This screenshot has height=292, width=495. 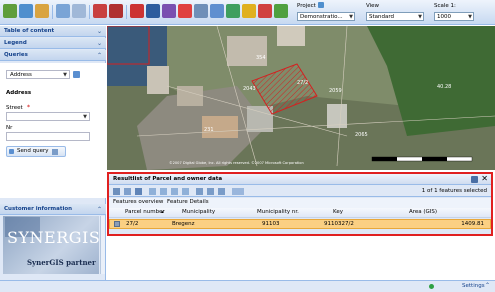 What do you see at coordinates (63, 11) in the screenshot?
I see `zoom-box-icon` at bounding box center [63, 11].